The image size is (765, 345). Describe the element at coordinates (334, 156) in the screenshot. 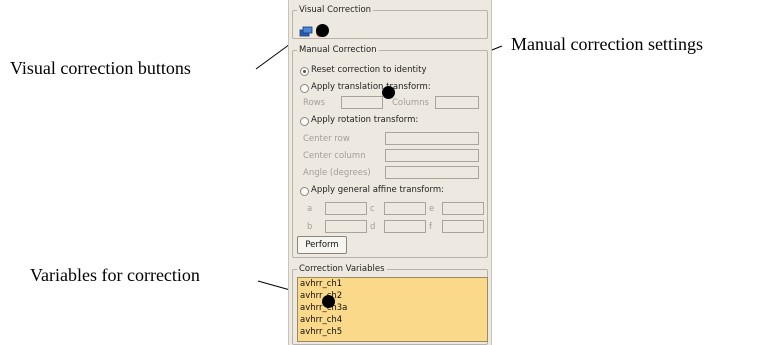

I see `center-column-label: Center column` at that location.